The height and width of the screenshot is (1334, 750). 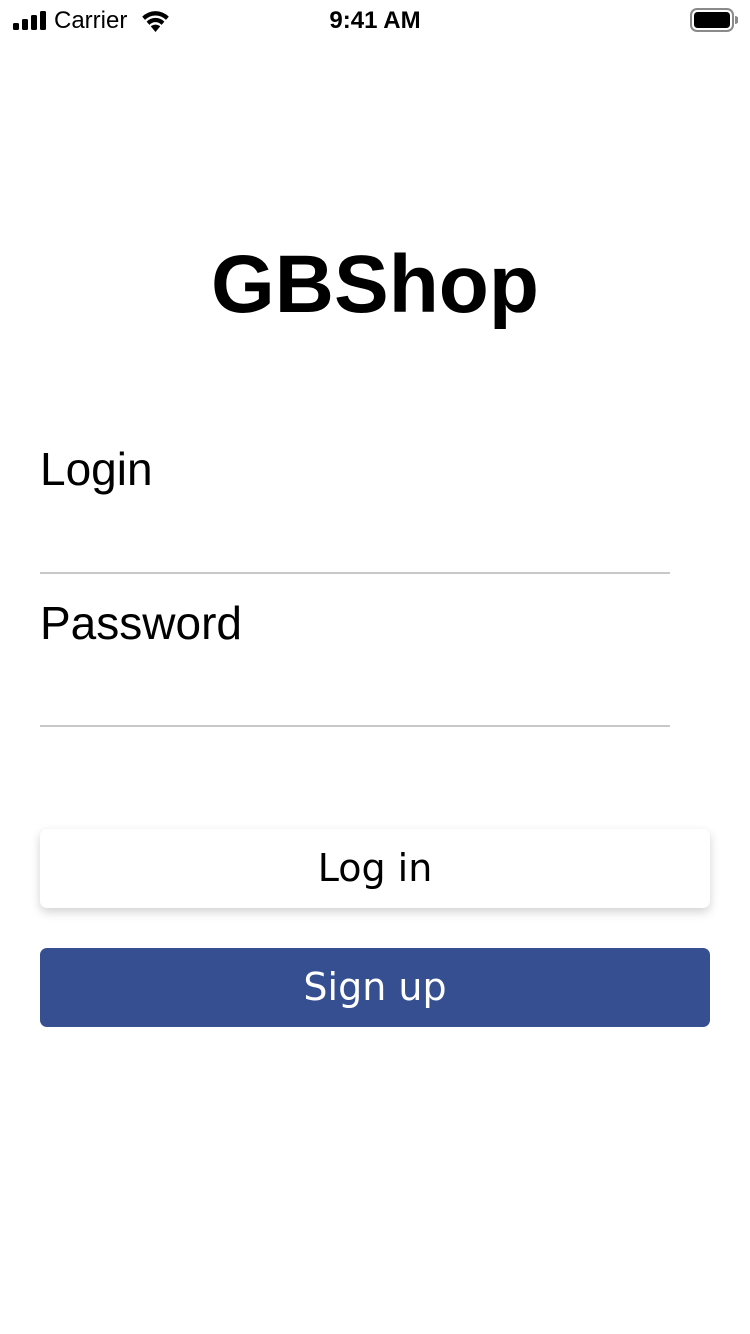 I want to click on login-field-group: Login, so click(x=355, y=509).